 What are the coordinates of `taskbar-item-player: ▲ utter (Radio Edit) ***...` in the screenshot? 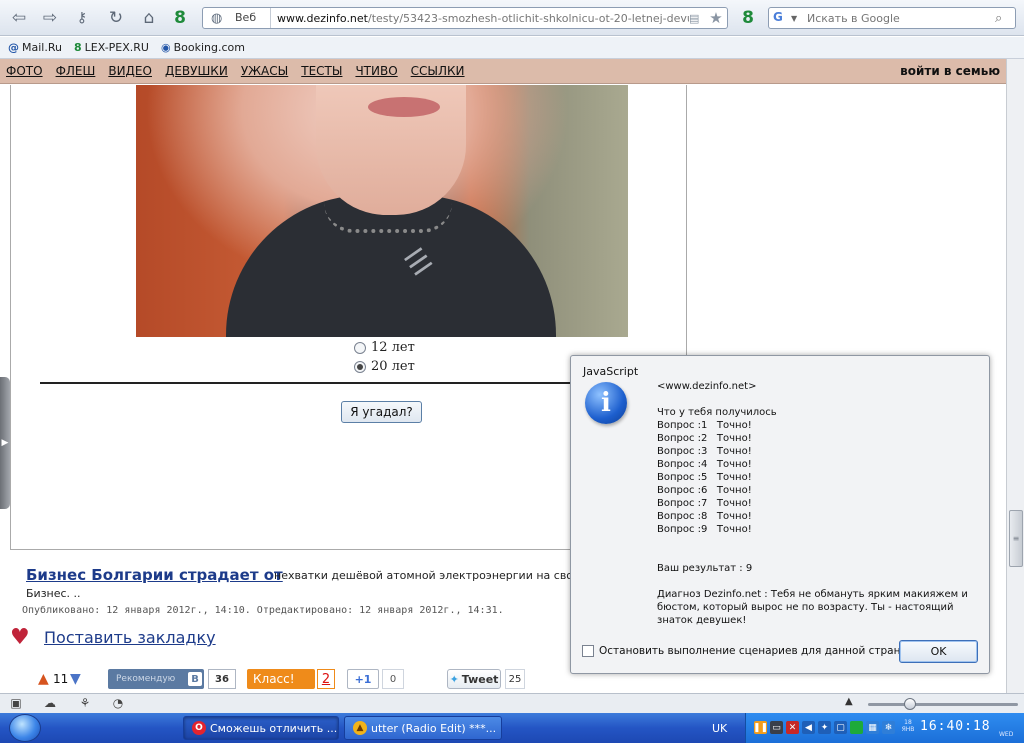 It's located at (423, 728).